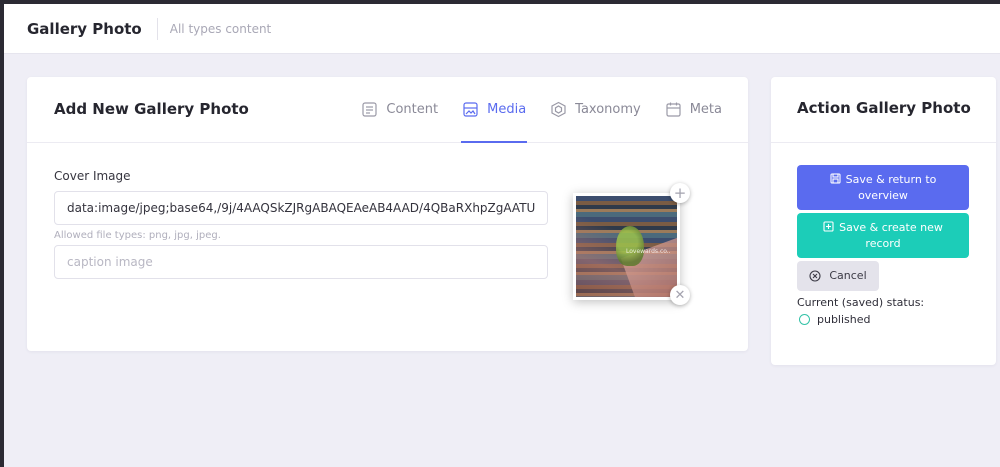  I want to click on taxonomy-icon, so click(558, 109).